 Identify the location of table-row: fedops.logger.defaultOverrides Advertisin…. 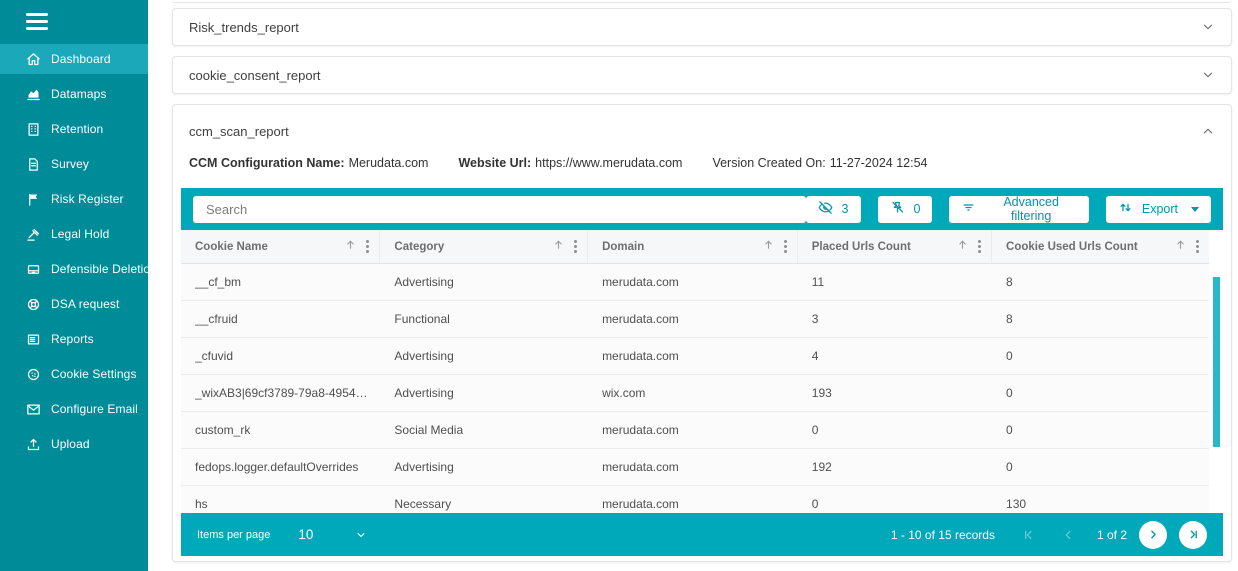
(695, 467).